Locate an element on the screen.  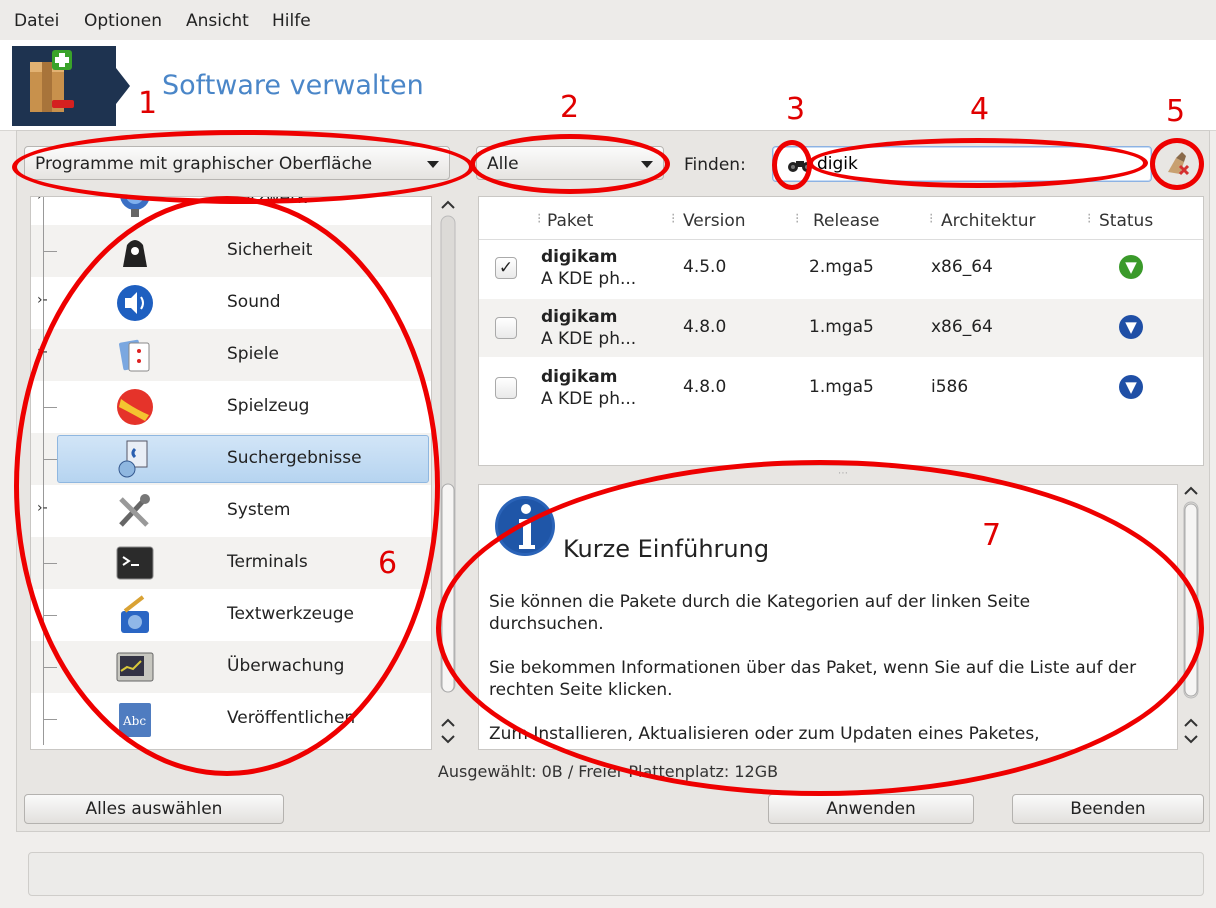
column-version: Version is located at coordinates (714, 221).